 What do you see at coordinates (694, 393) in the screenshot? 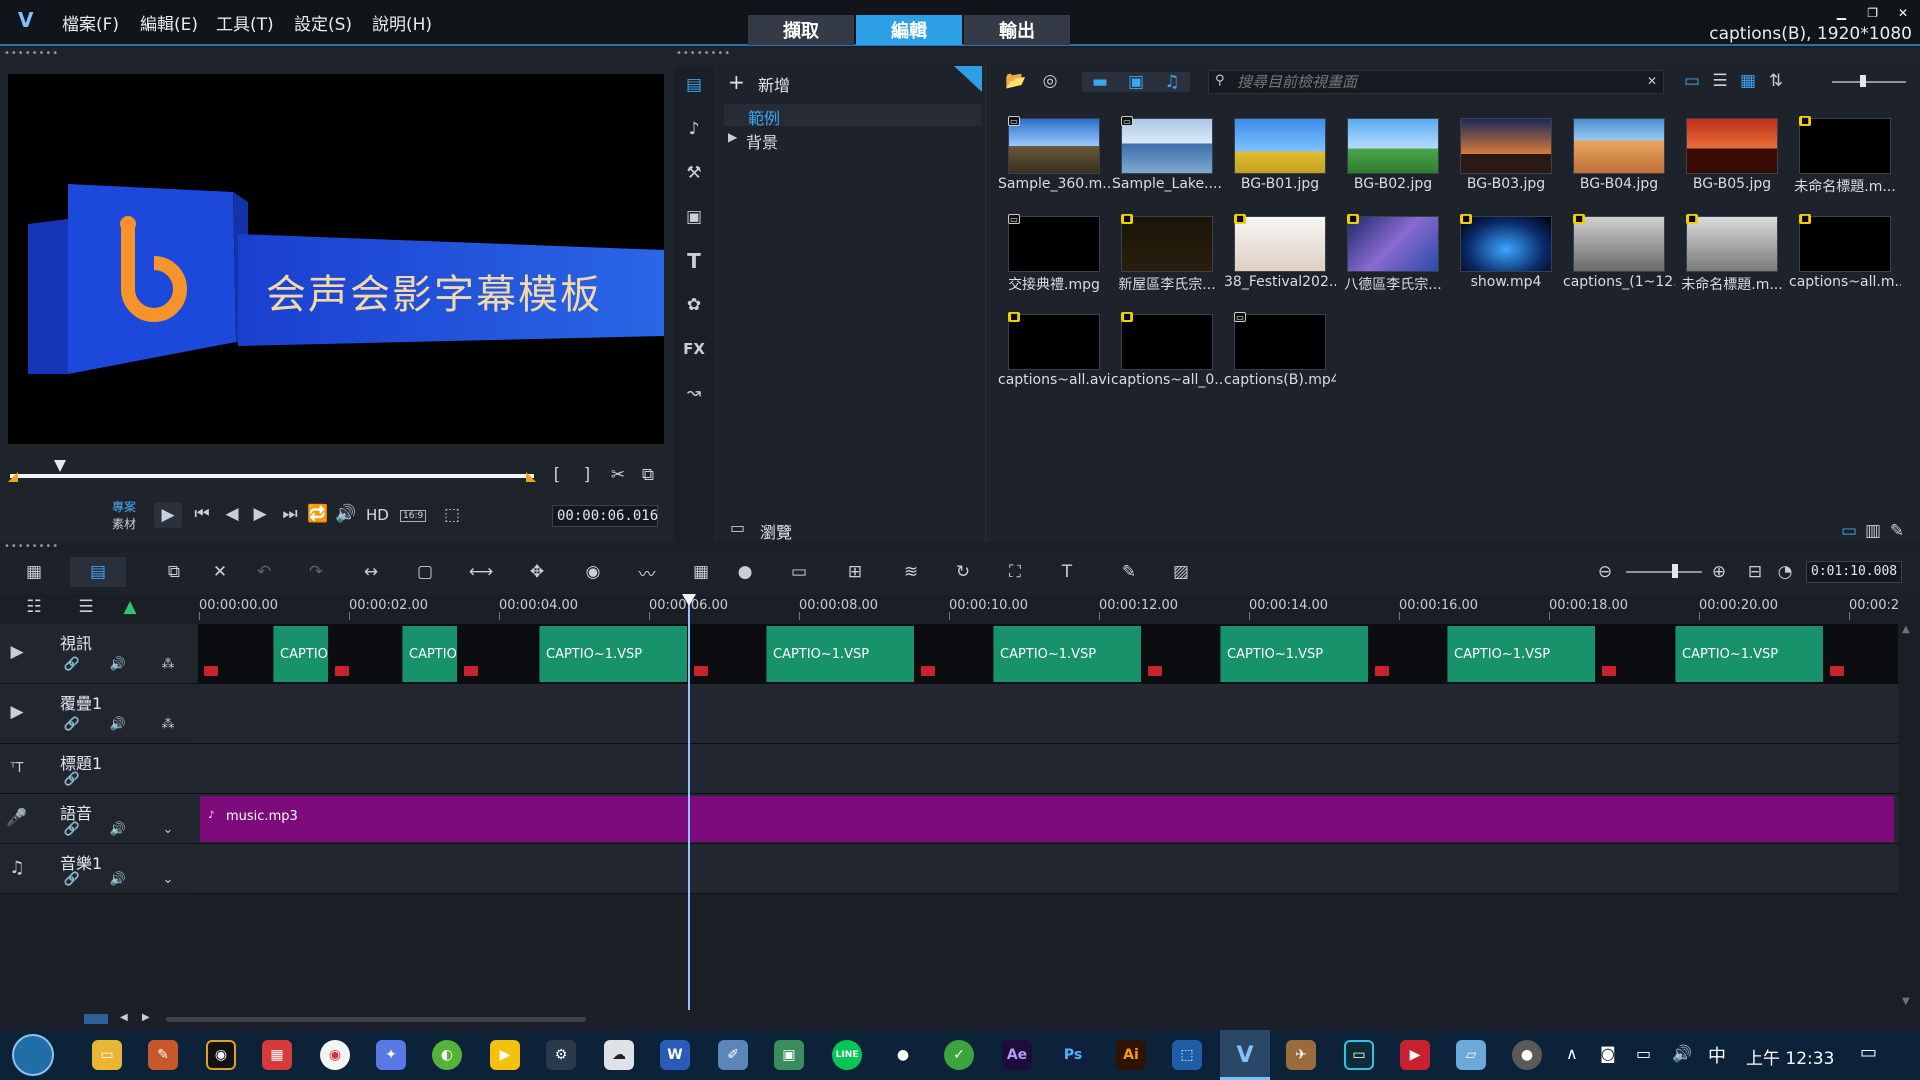
I see `path-icon: ↝` at bounding box center [694, 393].